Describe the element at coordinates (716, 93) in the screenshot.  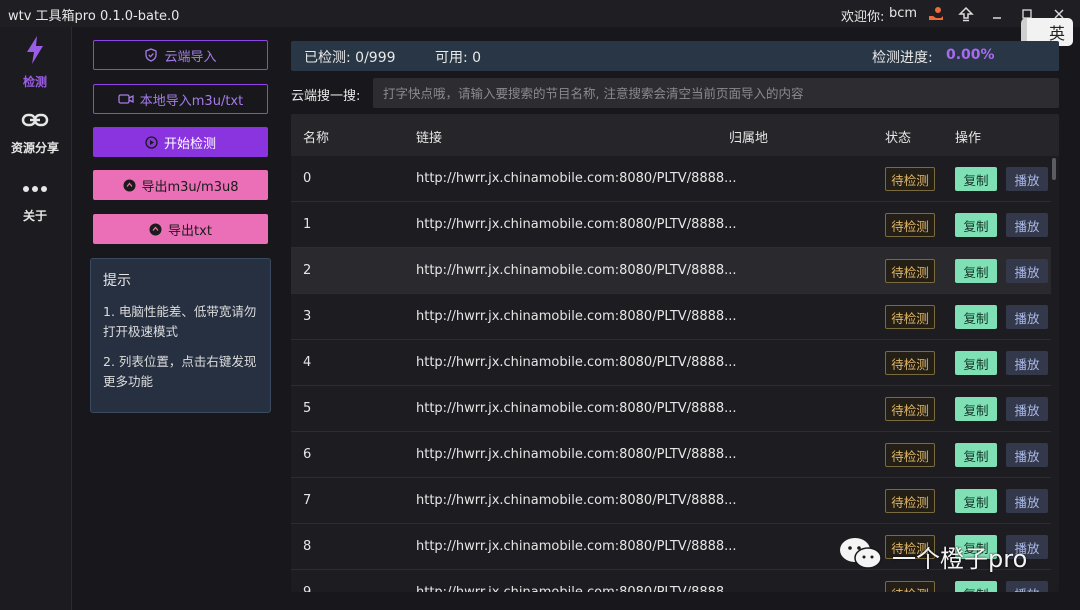
I see `search-input` at that location.